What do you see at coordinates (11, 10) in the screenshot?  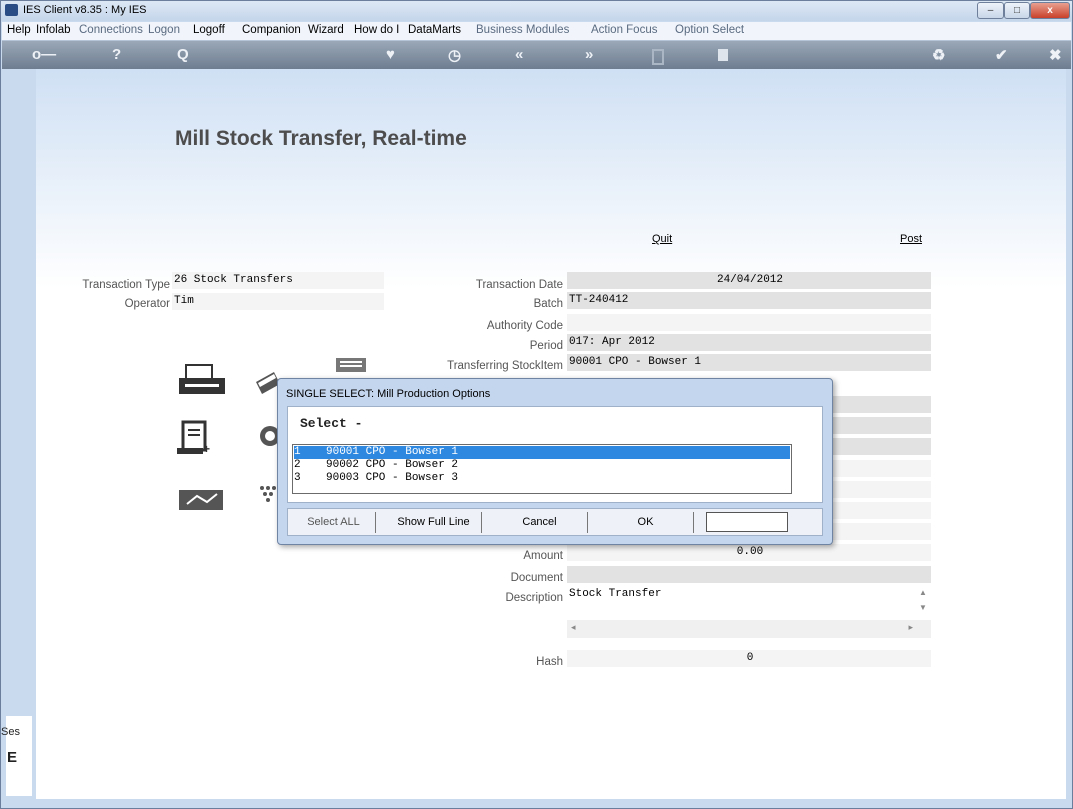 I see `app-icon` at bounding box center [11, 10].